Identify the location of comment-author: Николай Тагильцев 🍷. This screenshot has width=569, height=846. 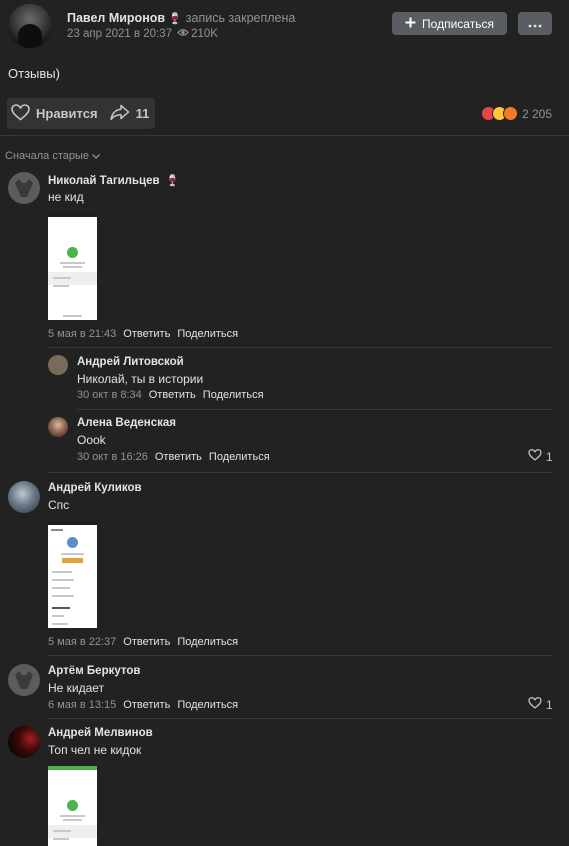
(114, 180).